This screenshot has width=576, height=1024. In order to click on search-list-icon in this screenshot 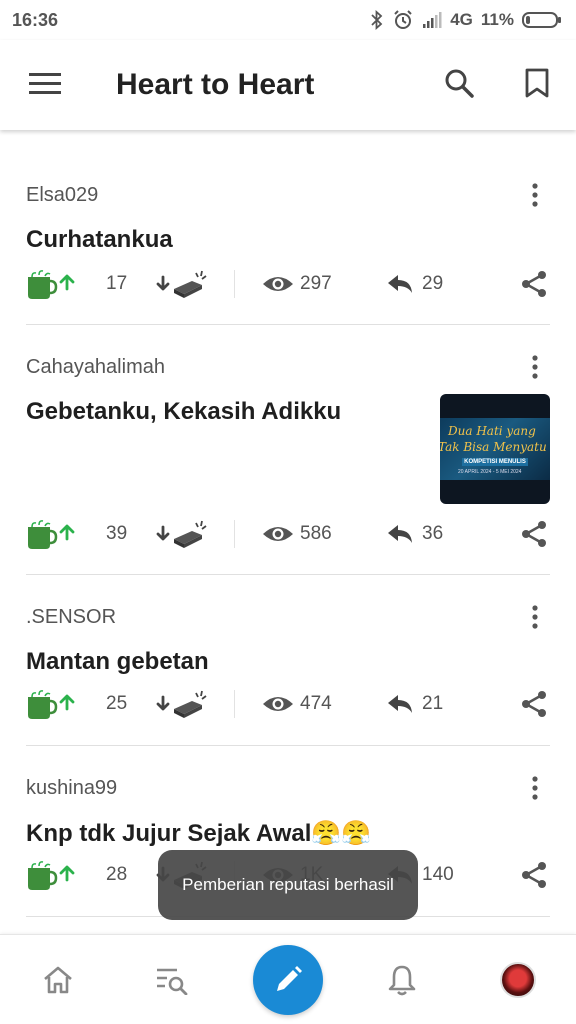, I will do `click(172, 981)`.